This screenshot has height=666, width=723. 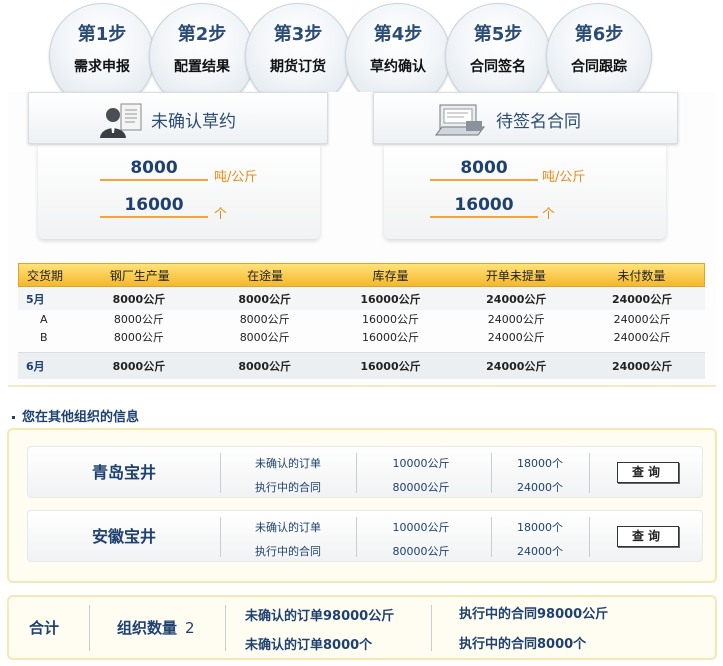 I want to click on bullet-icon, so click(x=13, y=417).